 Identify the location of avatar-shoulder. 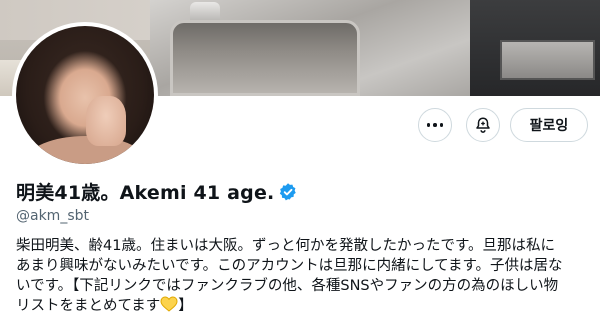
(86, 150).